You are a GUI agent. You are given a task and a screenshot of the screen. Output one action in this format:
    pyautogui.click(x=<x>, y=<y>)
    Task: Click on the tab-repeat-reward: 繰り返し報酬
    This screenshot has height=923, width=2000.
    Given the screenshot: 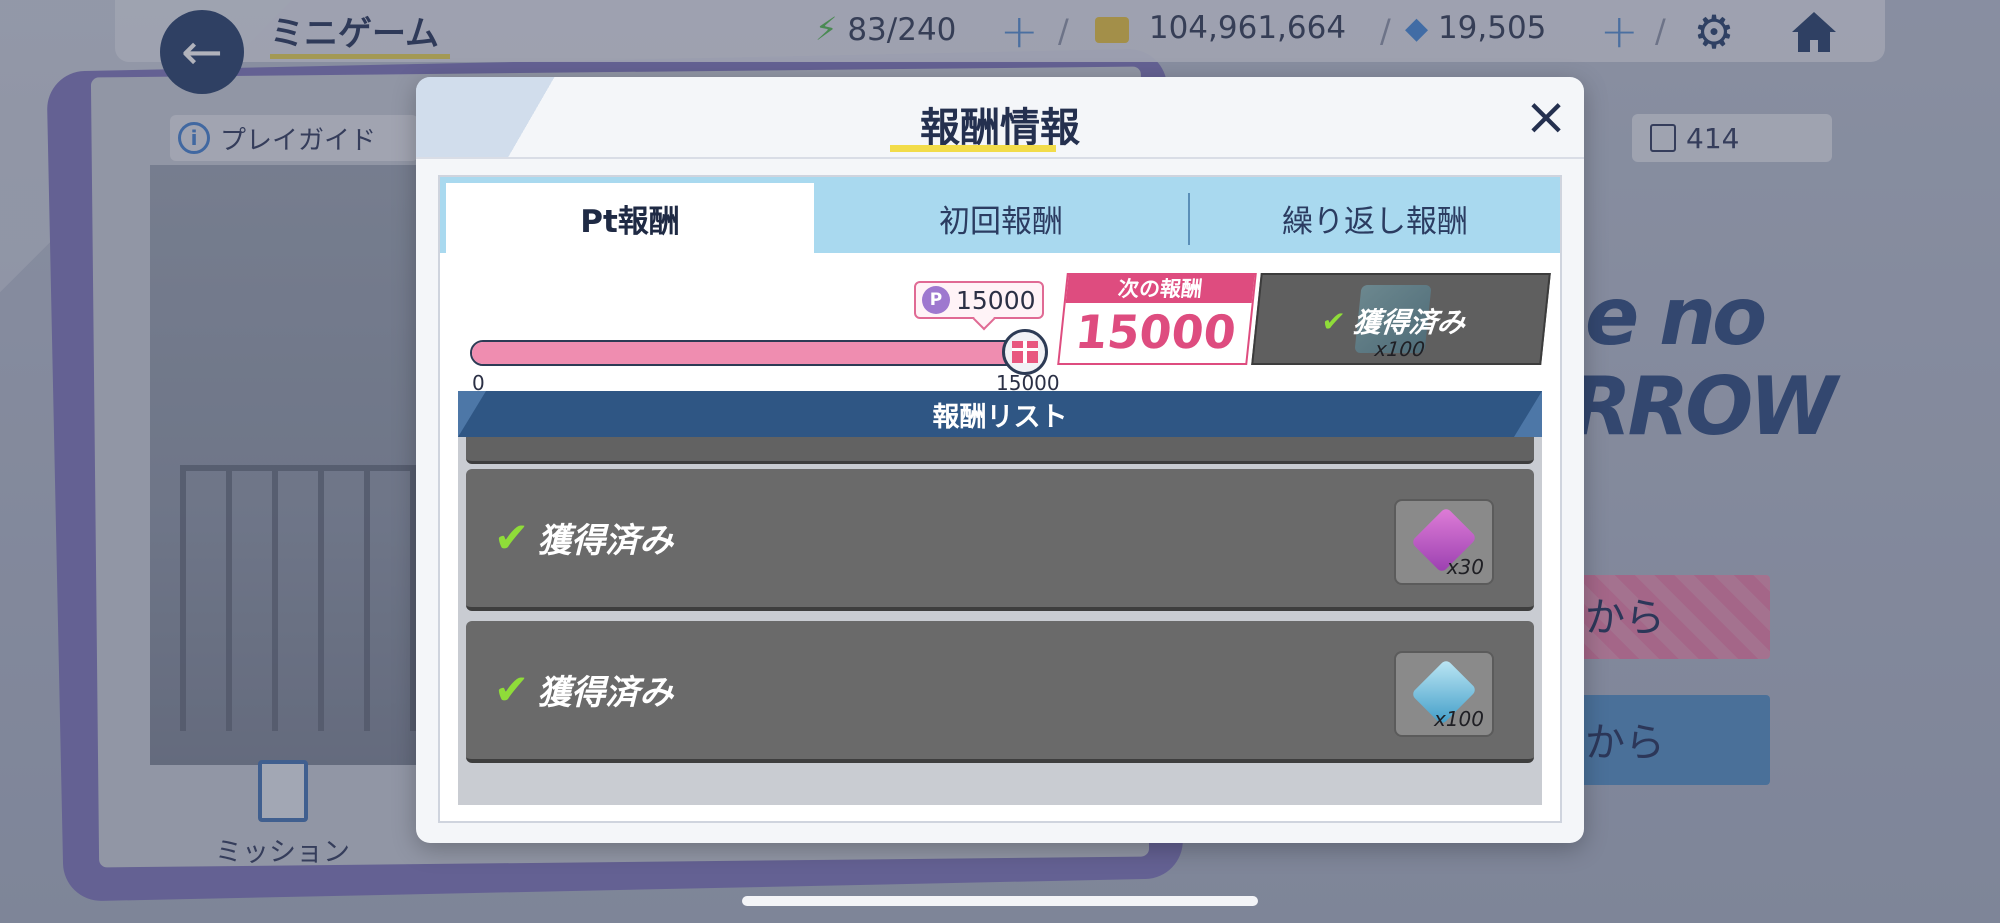 What is the action you would take?
    pyautogui.click(x=1375, y=218)
    